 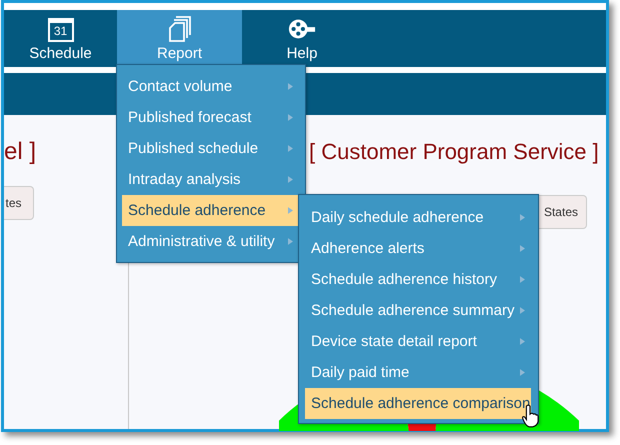 I want to click on menu-item: Schedule adherence, so click(x=210, y=210).